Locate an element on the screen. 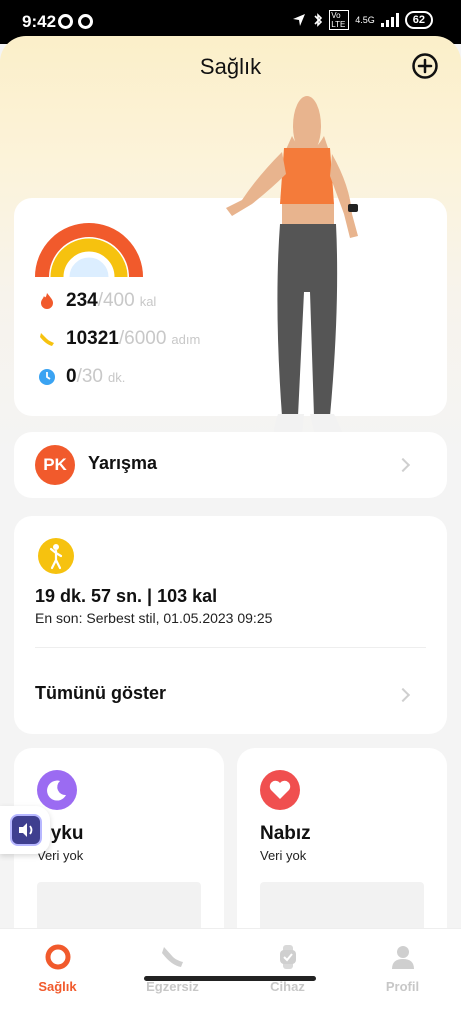 The height and width of the screenshot is (1024, 461). speaker-icon is located at coordinates (26, 830).